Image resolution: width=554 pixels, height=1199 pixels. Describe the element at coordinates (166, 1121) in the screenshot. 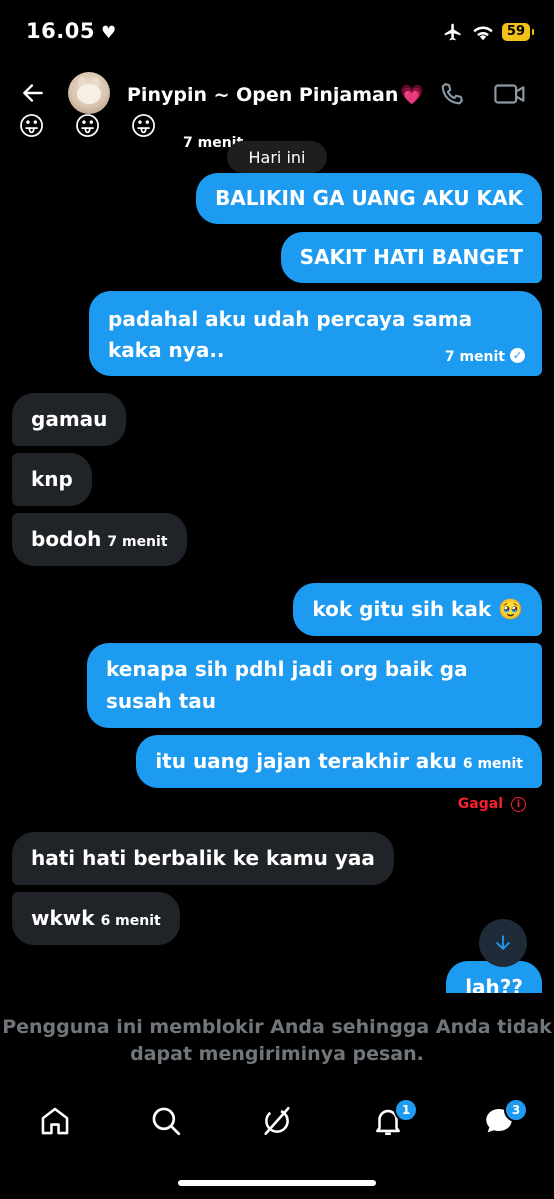

I see `search-icon` at that location.